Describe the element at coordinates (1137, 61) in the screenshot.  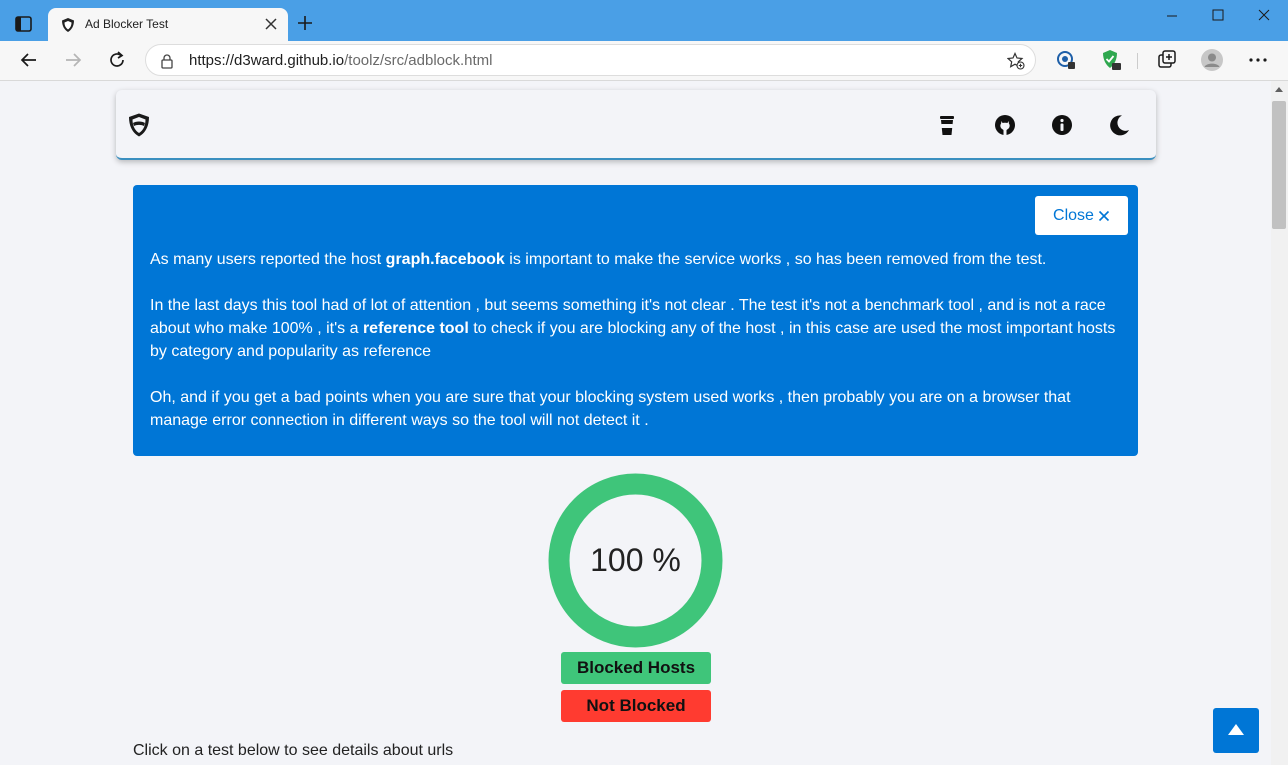
I see `toolbar-separator` at that location.